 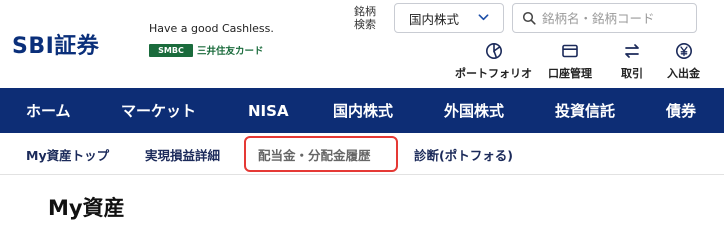 I want to click on search-label: 銘柄 検索, so click(x=365, y=18).